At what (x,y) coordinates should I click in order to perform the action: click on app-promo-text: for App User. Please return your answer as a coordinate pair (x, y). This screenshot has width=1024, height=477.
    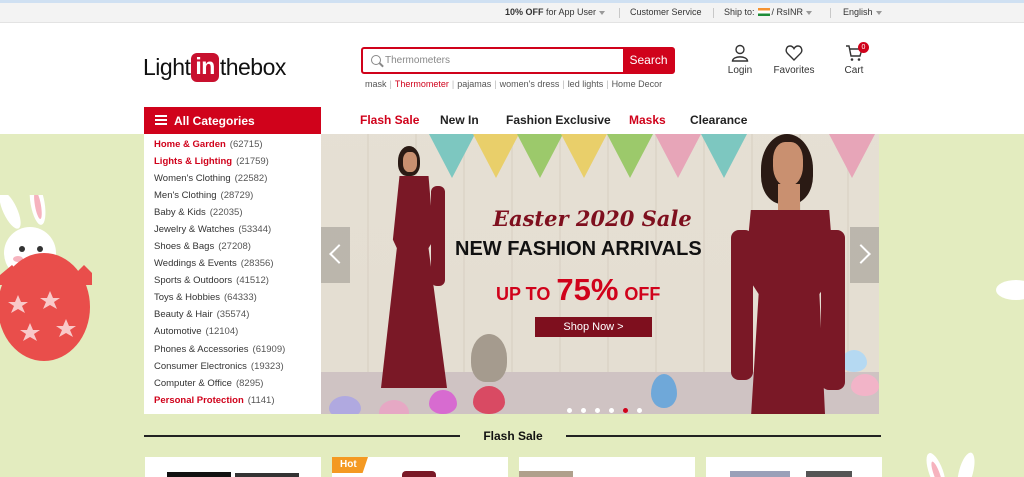
    Looking at the image, I should click on (571, 12).